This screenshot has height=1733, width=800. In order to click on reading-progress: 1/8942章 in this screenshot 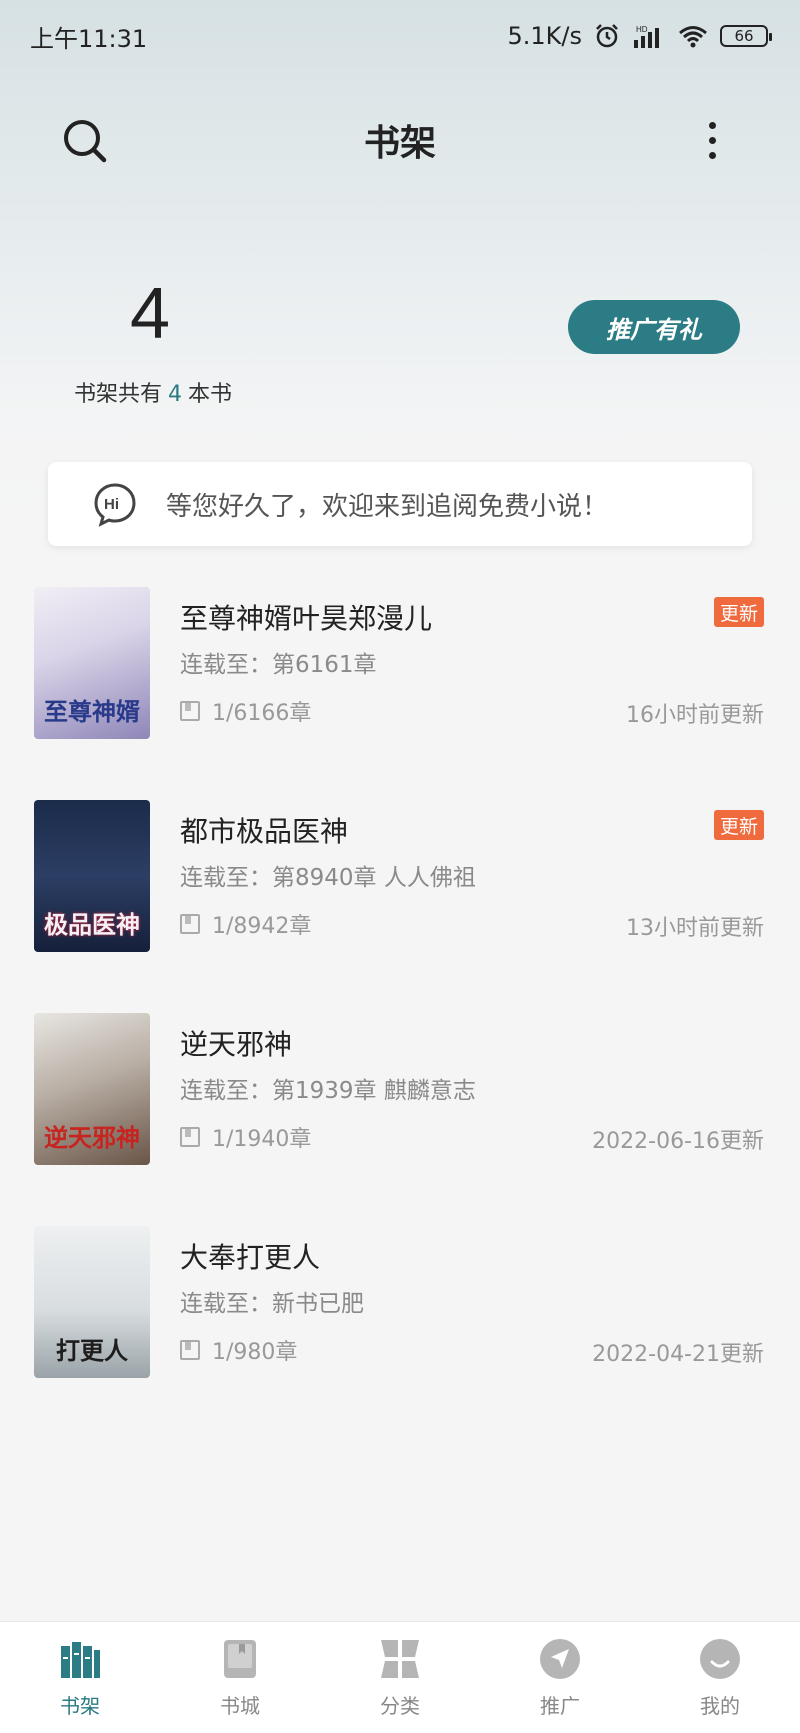, I will do `click(245, 924)`.